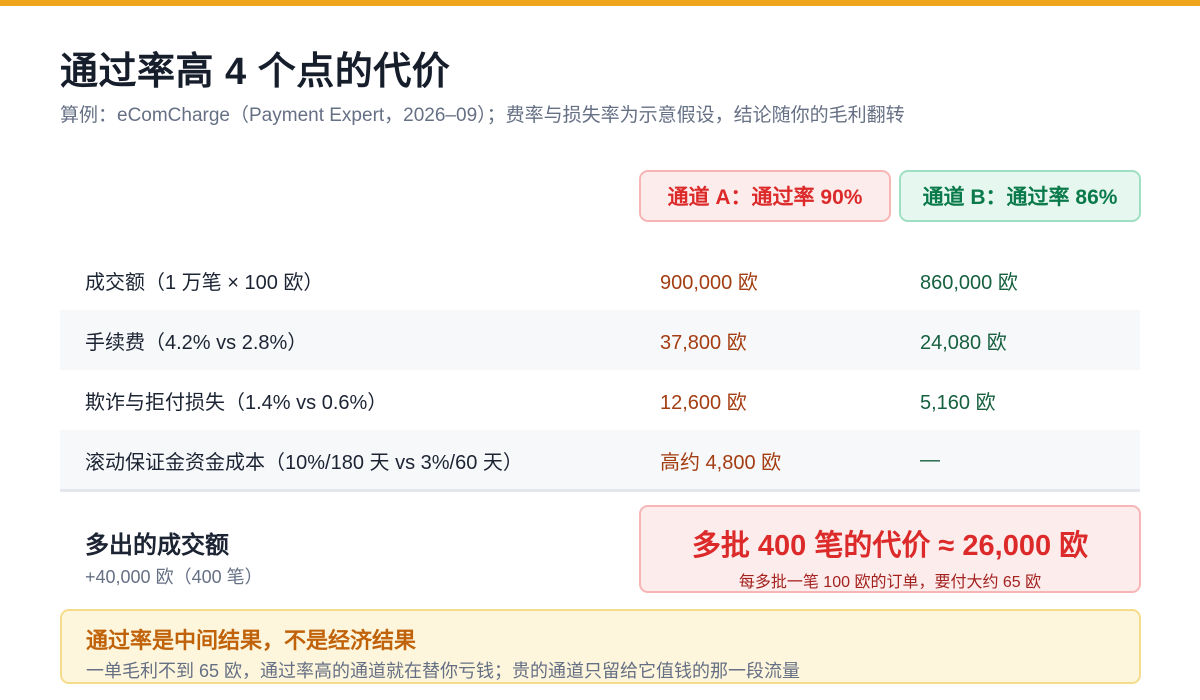 The height and width of the screenshot is (700, 1200). I want to click on channel-a-value: 12,600 欧, so click(703, 402).